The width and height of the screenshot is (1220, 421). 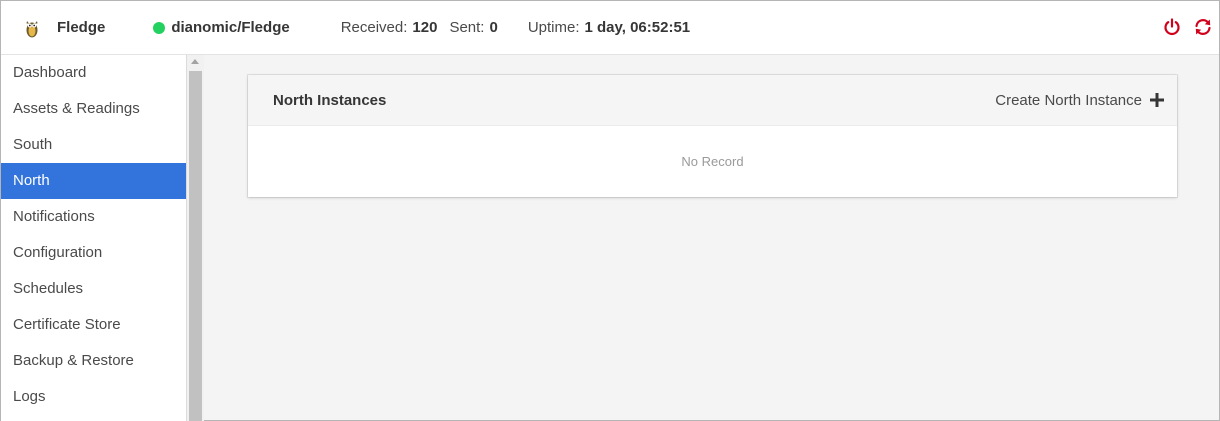 What do you see at coordinates (712, 100) in the screenshot?
I see `card-header: North Instances Create North Instance` at bounding box center [712, 100].